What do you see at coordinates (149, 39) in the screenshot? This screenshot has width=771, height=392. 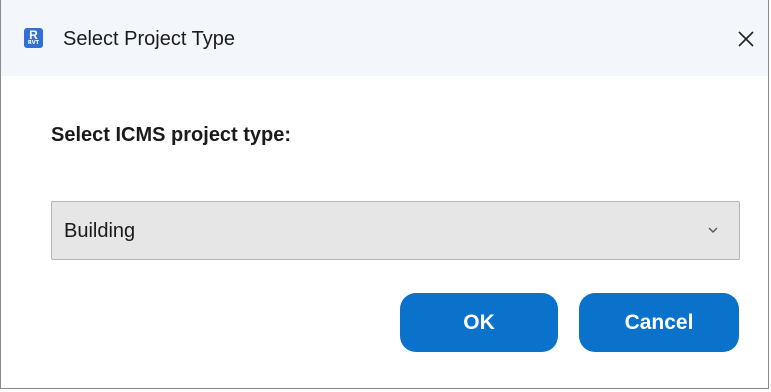 I see `dialog-title: Select Project Type` at bounding box center [149, 39].